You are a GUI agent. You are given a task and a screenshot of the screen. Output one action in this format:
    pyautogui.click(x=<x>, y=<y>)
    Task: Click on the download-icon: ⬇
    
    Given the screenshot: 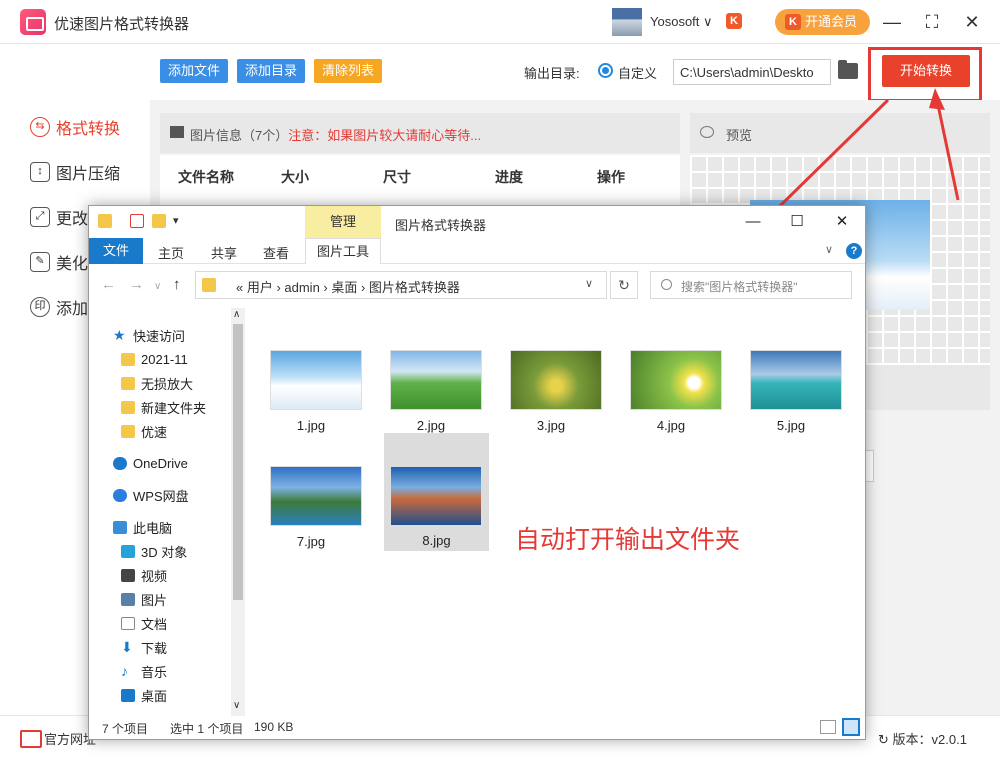 What is the action you would take?
    pyautogui.click(x=127, y=646)
    